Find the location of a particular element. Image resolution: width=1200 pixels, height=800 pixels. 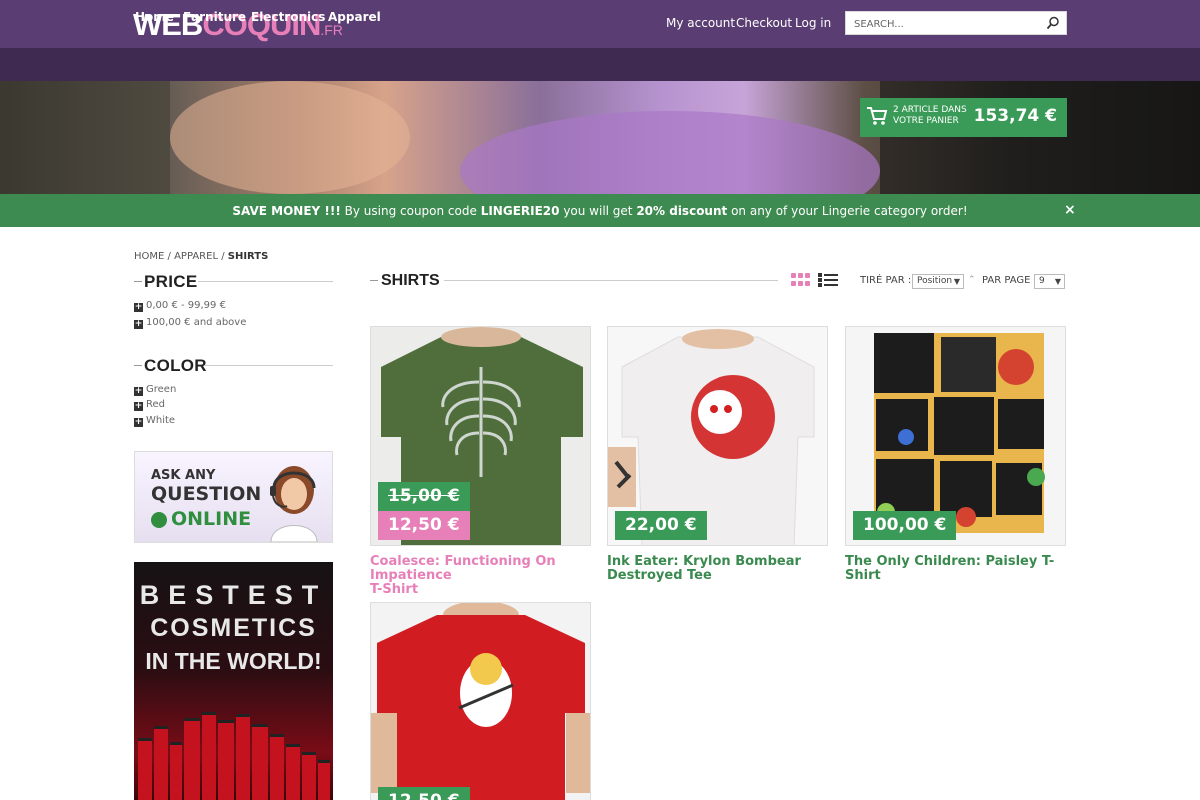

shopping-cart-icon is located at coordinates (877, 116).